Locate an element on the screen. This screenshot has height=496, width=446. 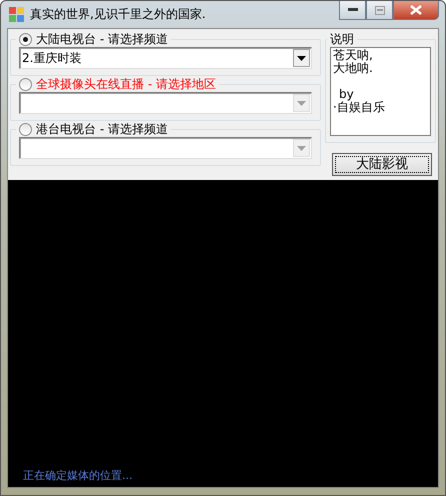
close-button is located at coordinates (416, 10).